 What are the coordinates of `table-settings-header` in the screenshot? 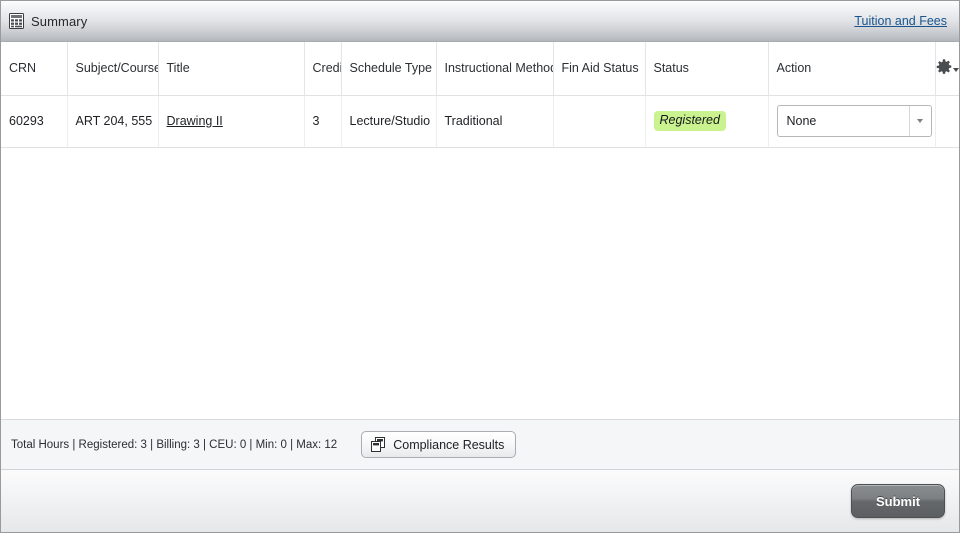 It's located at (947, 69).